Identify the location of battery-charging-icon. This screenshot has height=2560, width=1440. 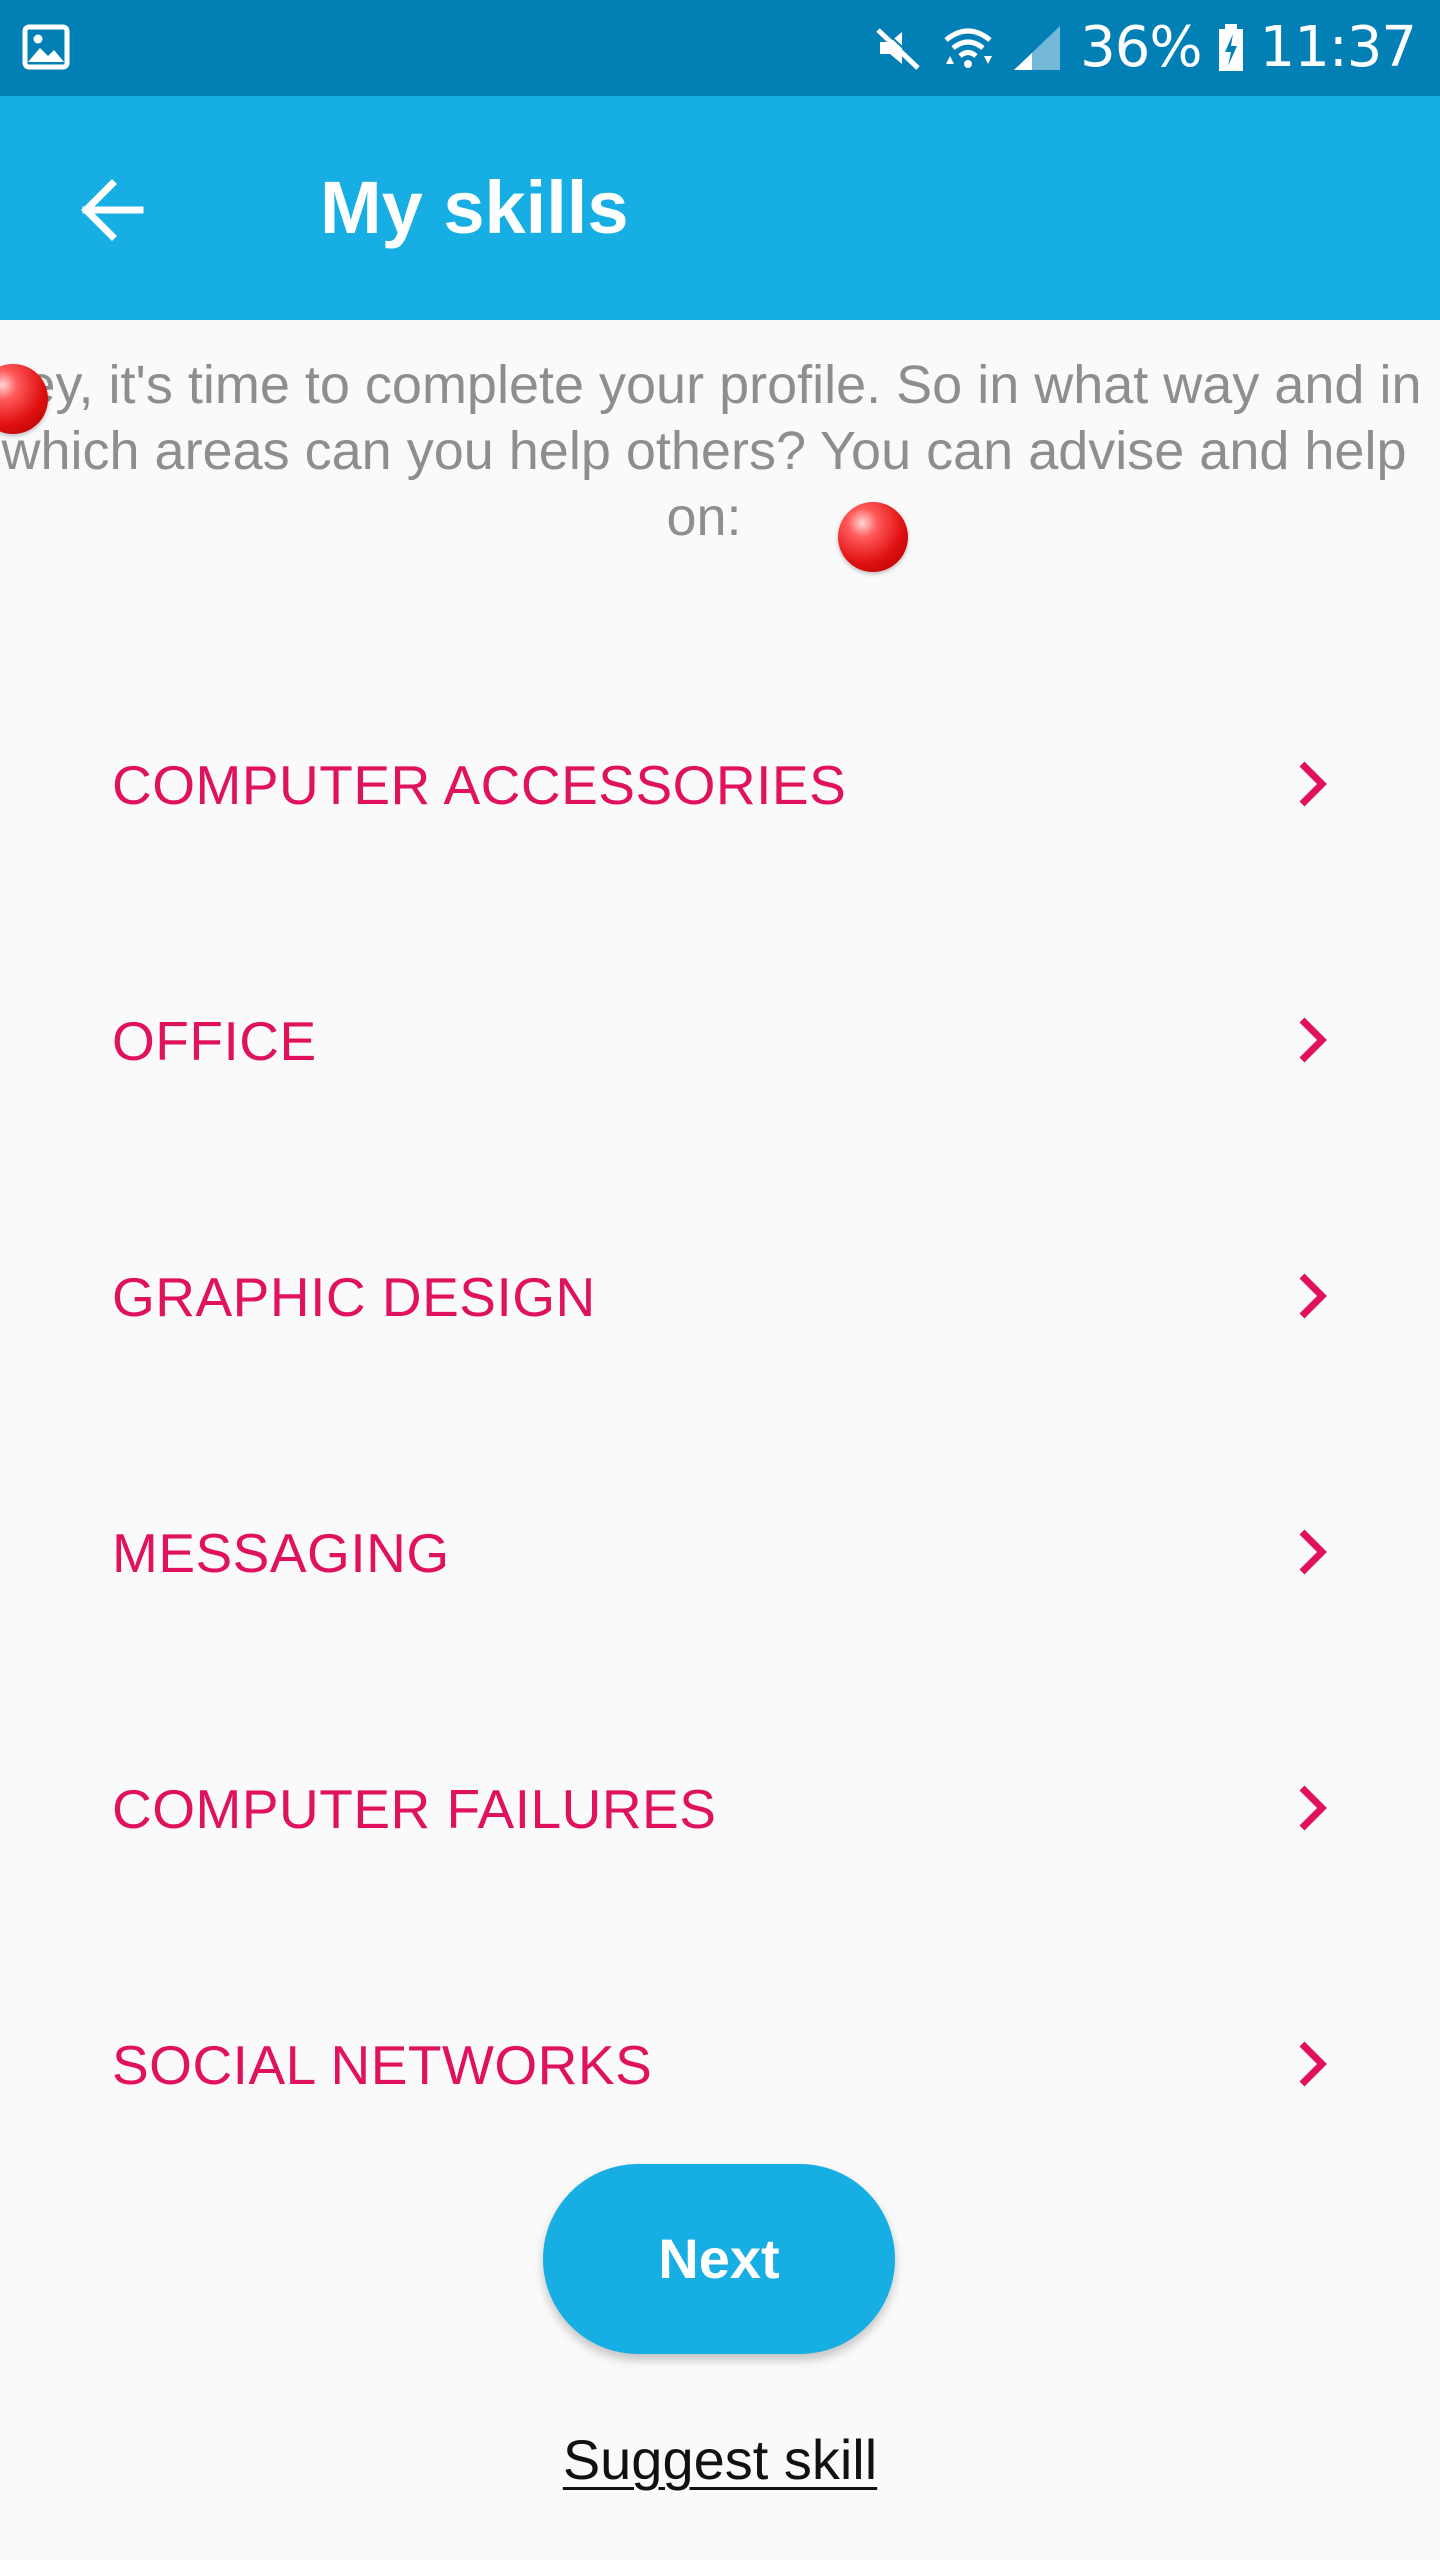
(1230, 47).